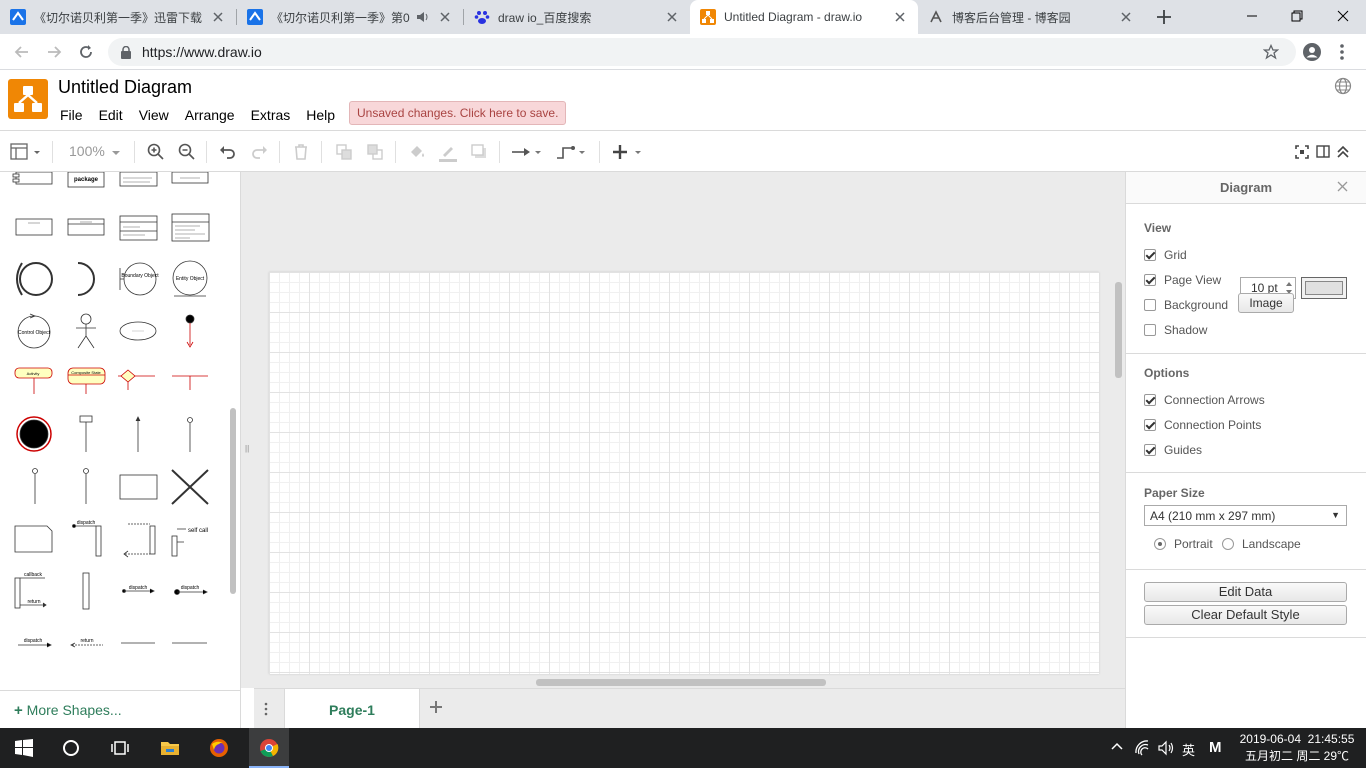  I want to click on page-menu-icon, so click(266, 709).